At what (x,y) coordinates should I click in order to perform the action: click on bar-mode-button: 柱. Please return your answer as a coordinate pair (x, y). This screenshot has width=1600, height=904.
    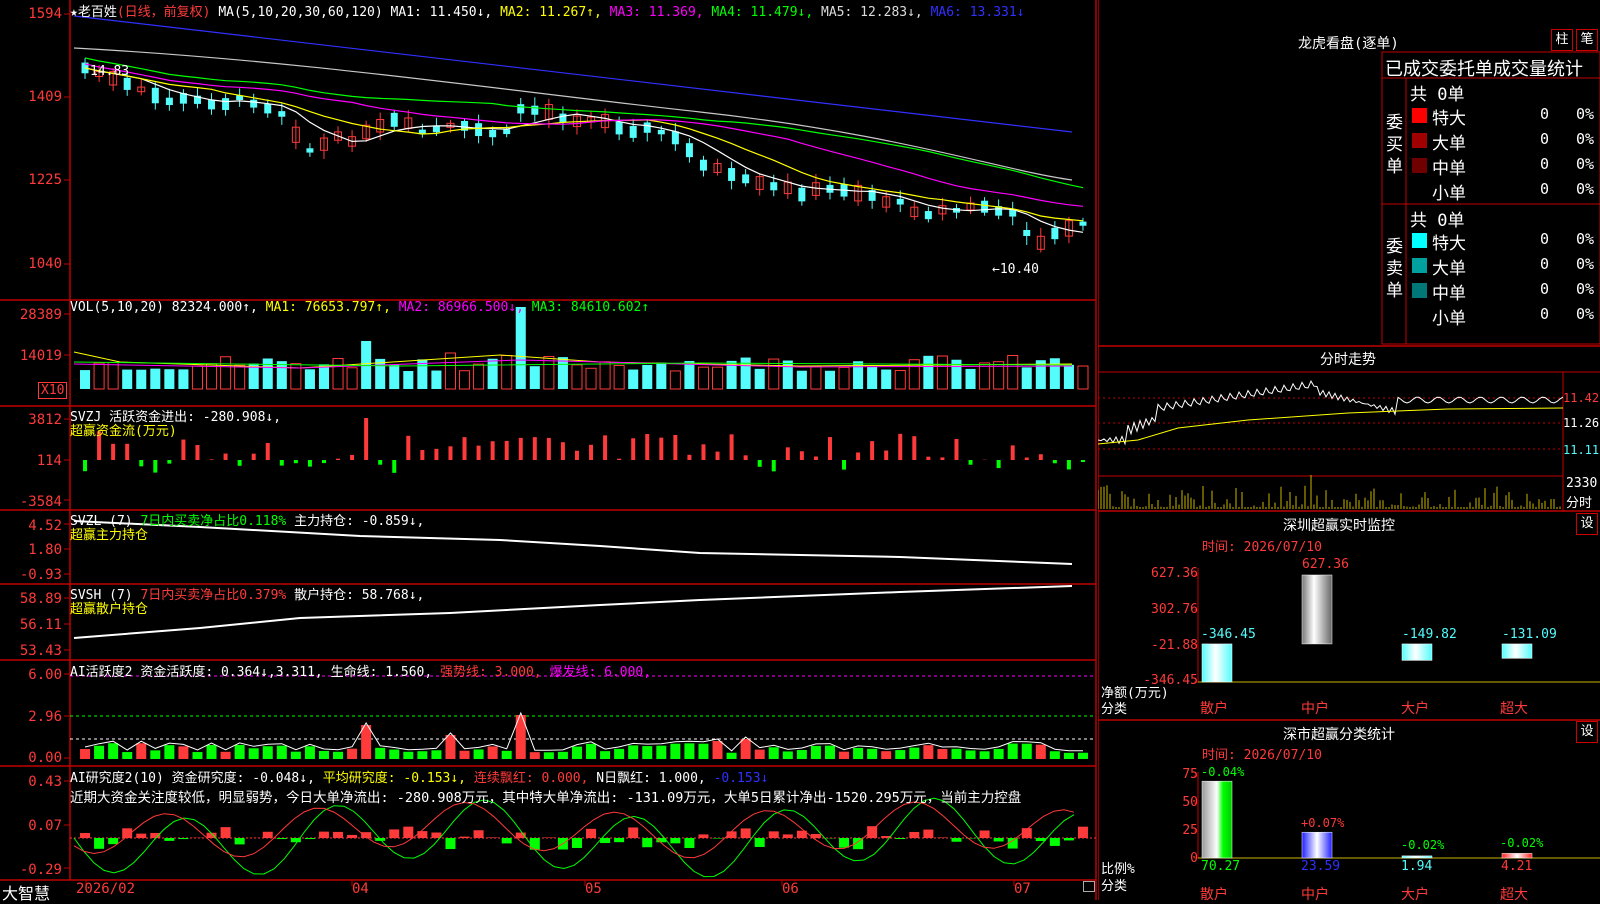
    Looking at the image, I should click on (1562, 40).